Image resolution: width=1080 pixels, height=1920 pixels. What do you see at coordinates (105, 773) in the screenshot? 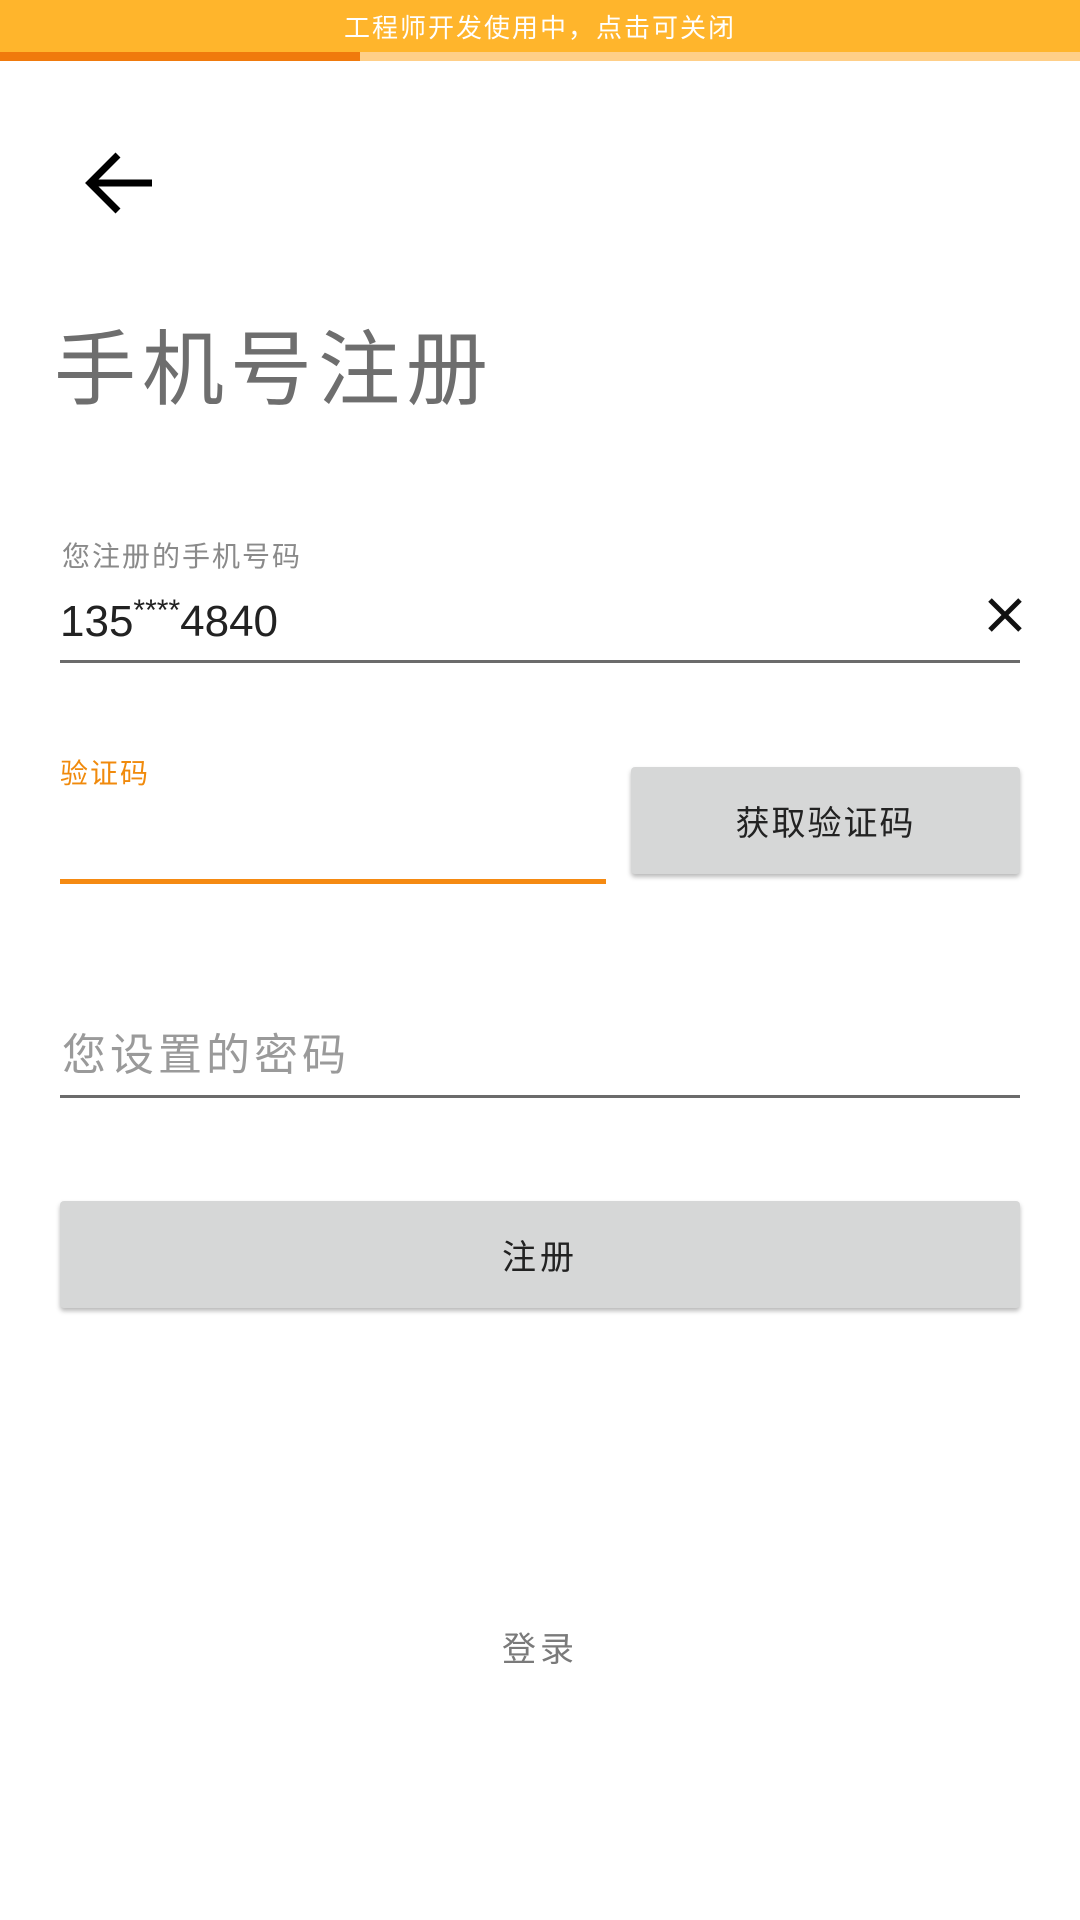
I see `code-field-label: 验证码` at bounding box center [105, 773].